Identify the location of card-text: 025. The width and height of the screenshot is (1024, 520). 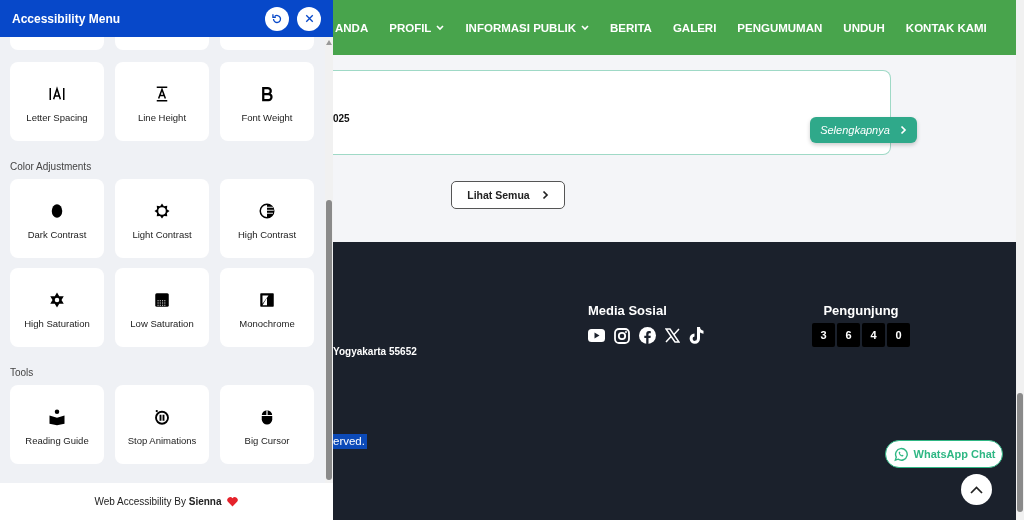
(341, 118).